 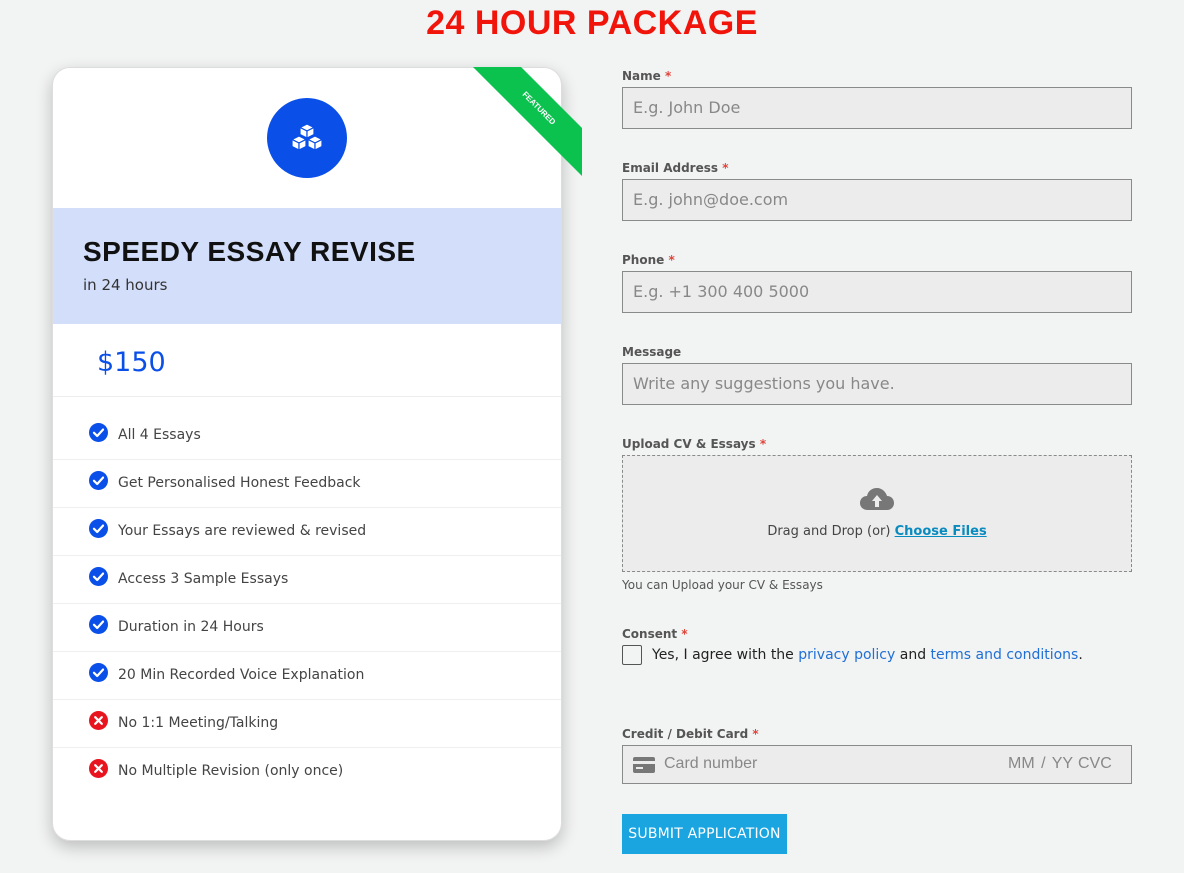 What do you see at coordinates (877, 200) in the screenshot?
I see `email-field: E.g. john@doe.com` at bounding box center [877, 200].